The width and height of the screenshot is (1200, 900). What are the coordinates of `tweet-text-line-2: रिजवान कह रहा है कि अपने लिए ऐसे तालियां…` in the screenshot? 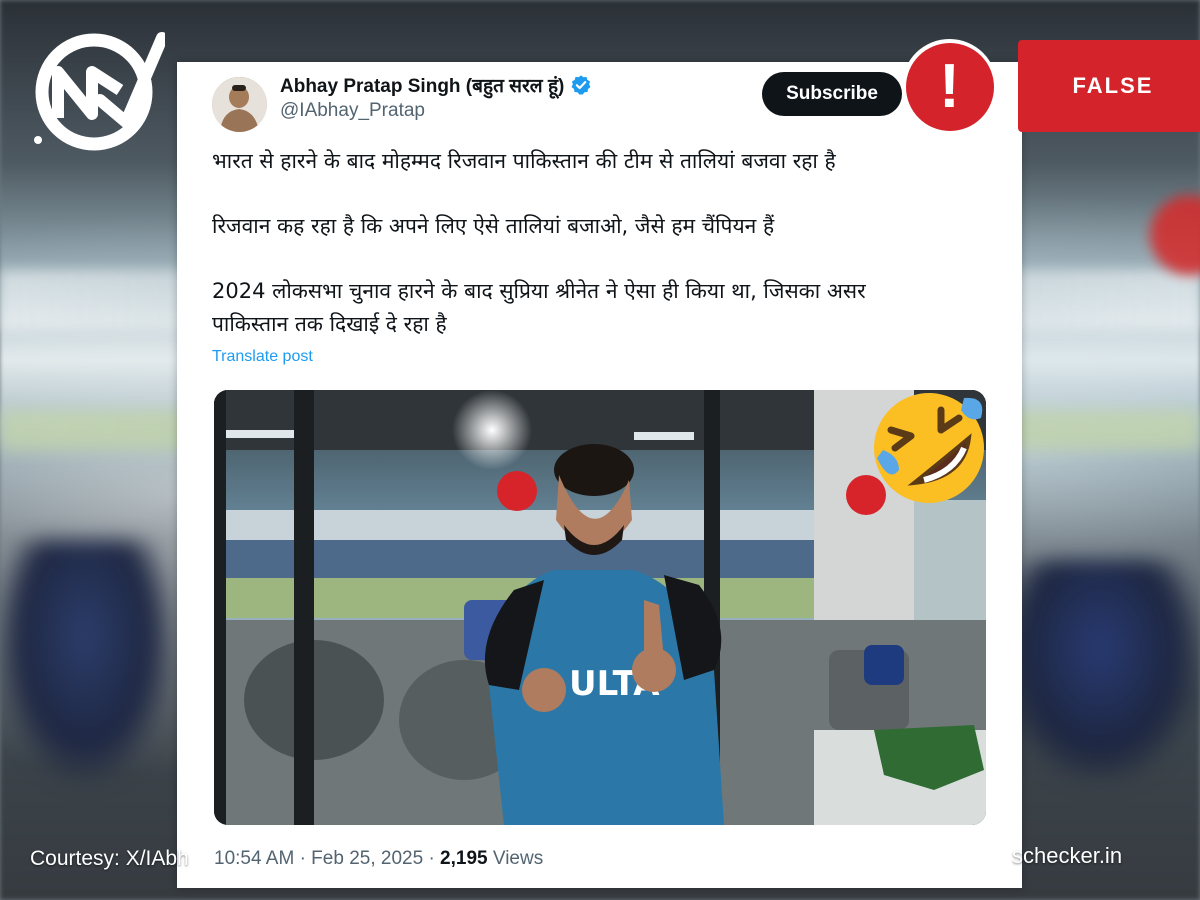 It's located at (493, 226).